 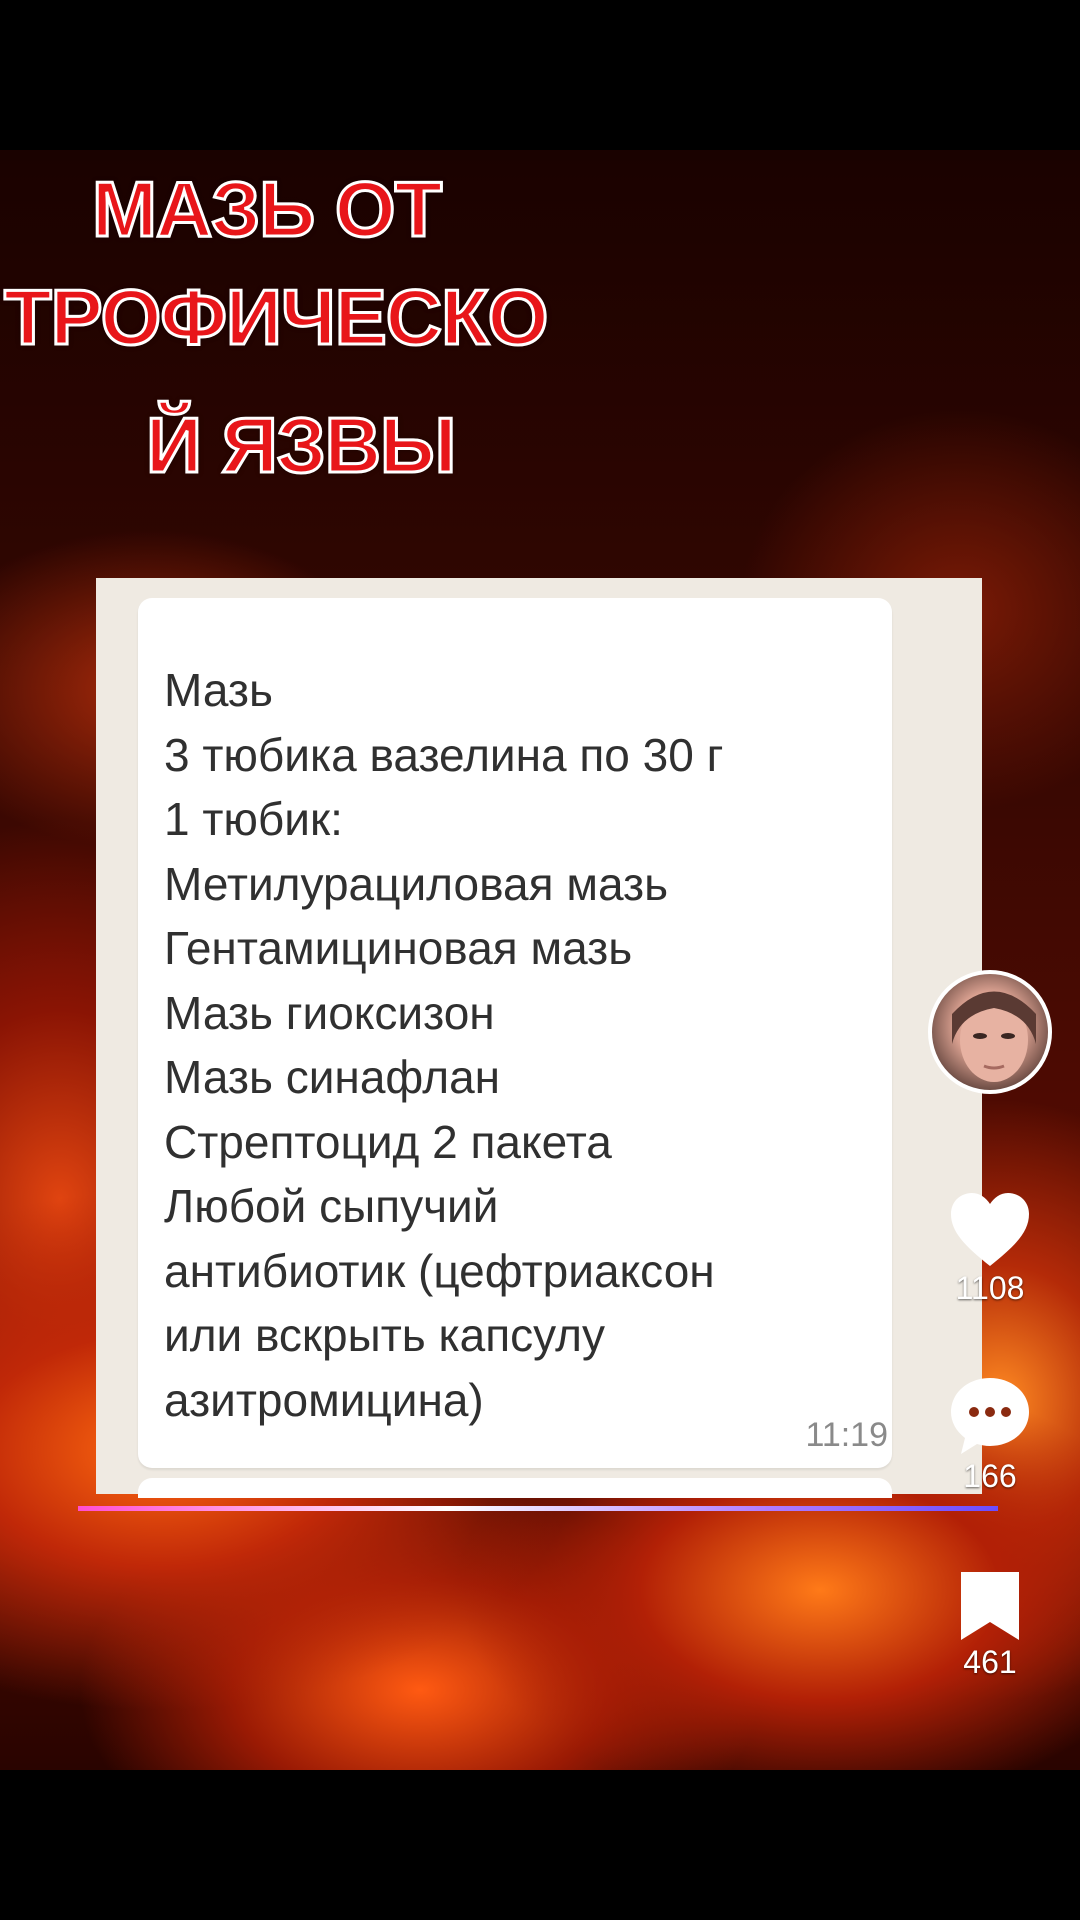 I want to click on video-title-line-2: ТРОФИЧЕСКО, so click(x=275, y=317).